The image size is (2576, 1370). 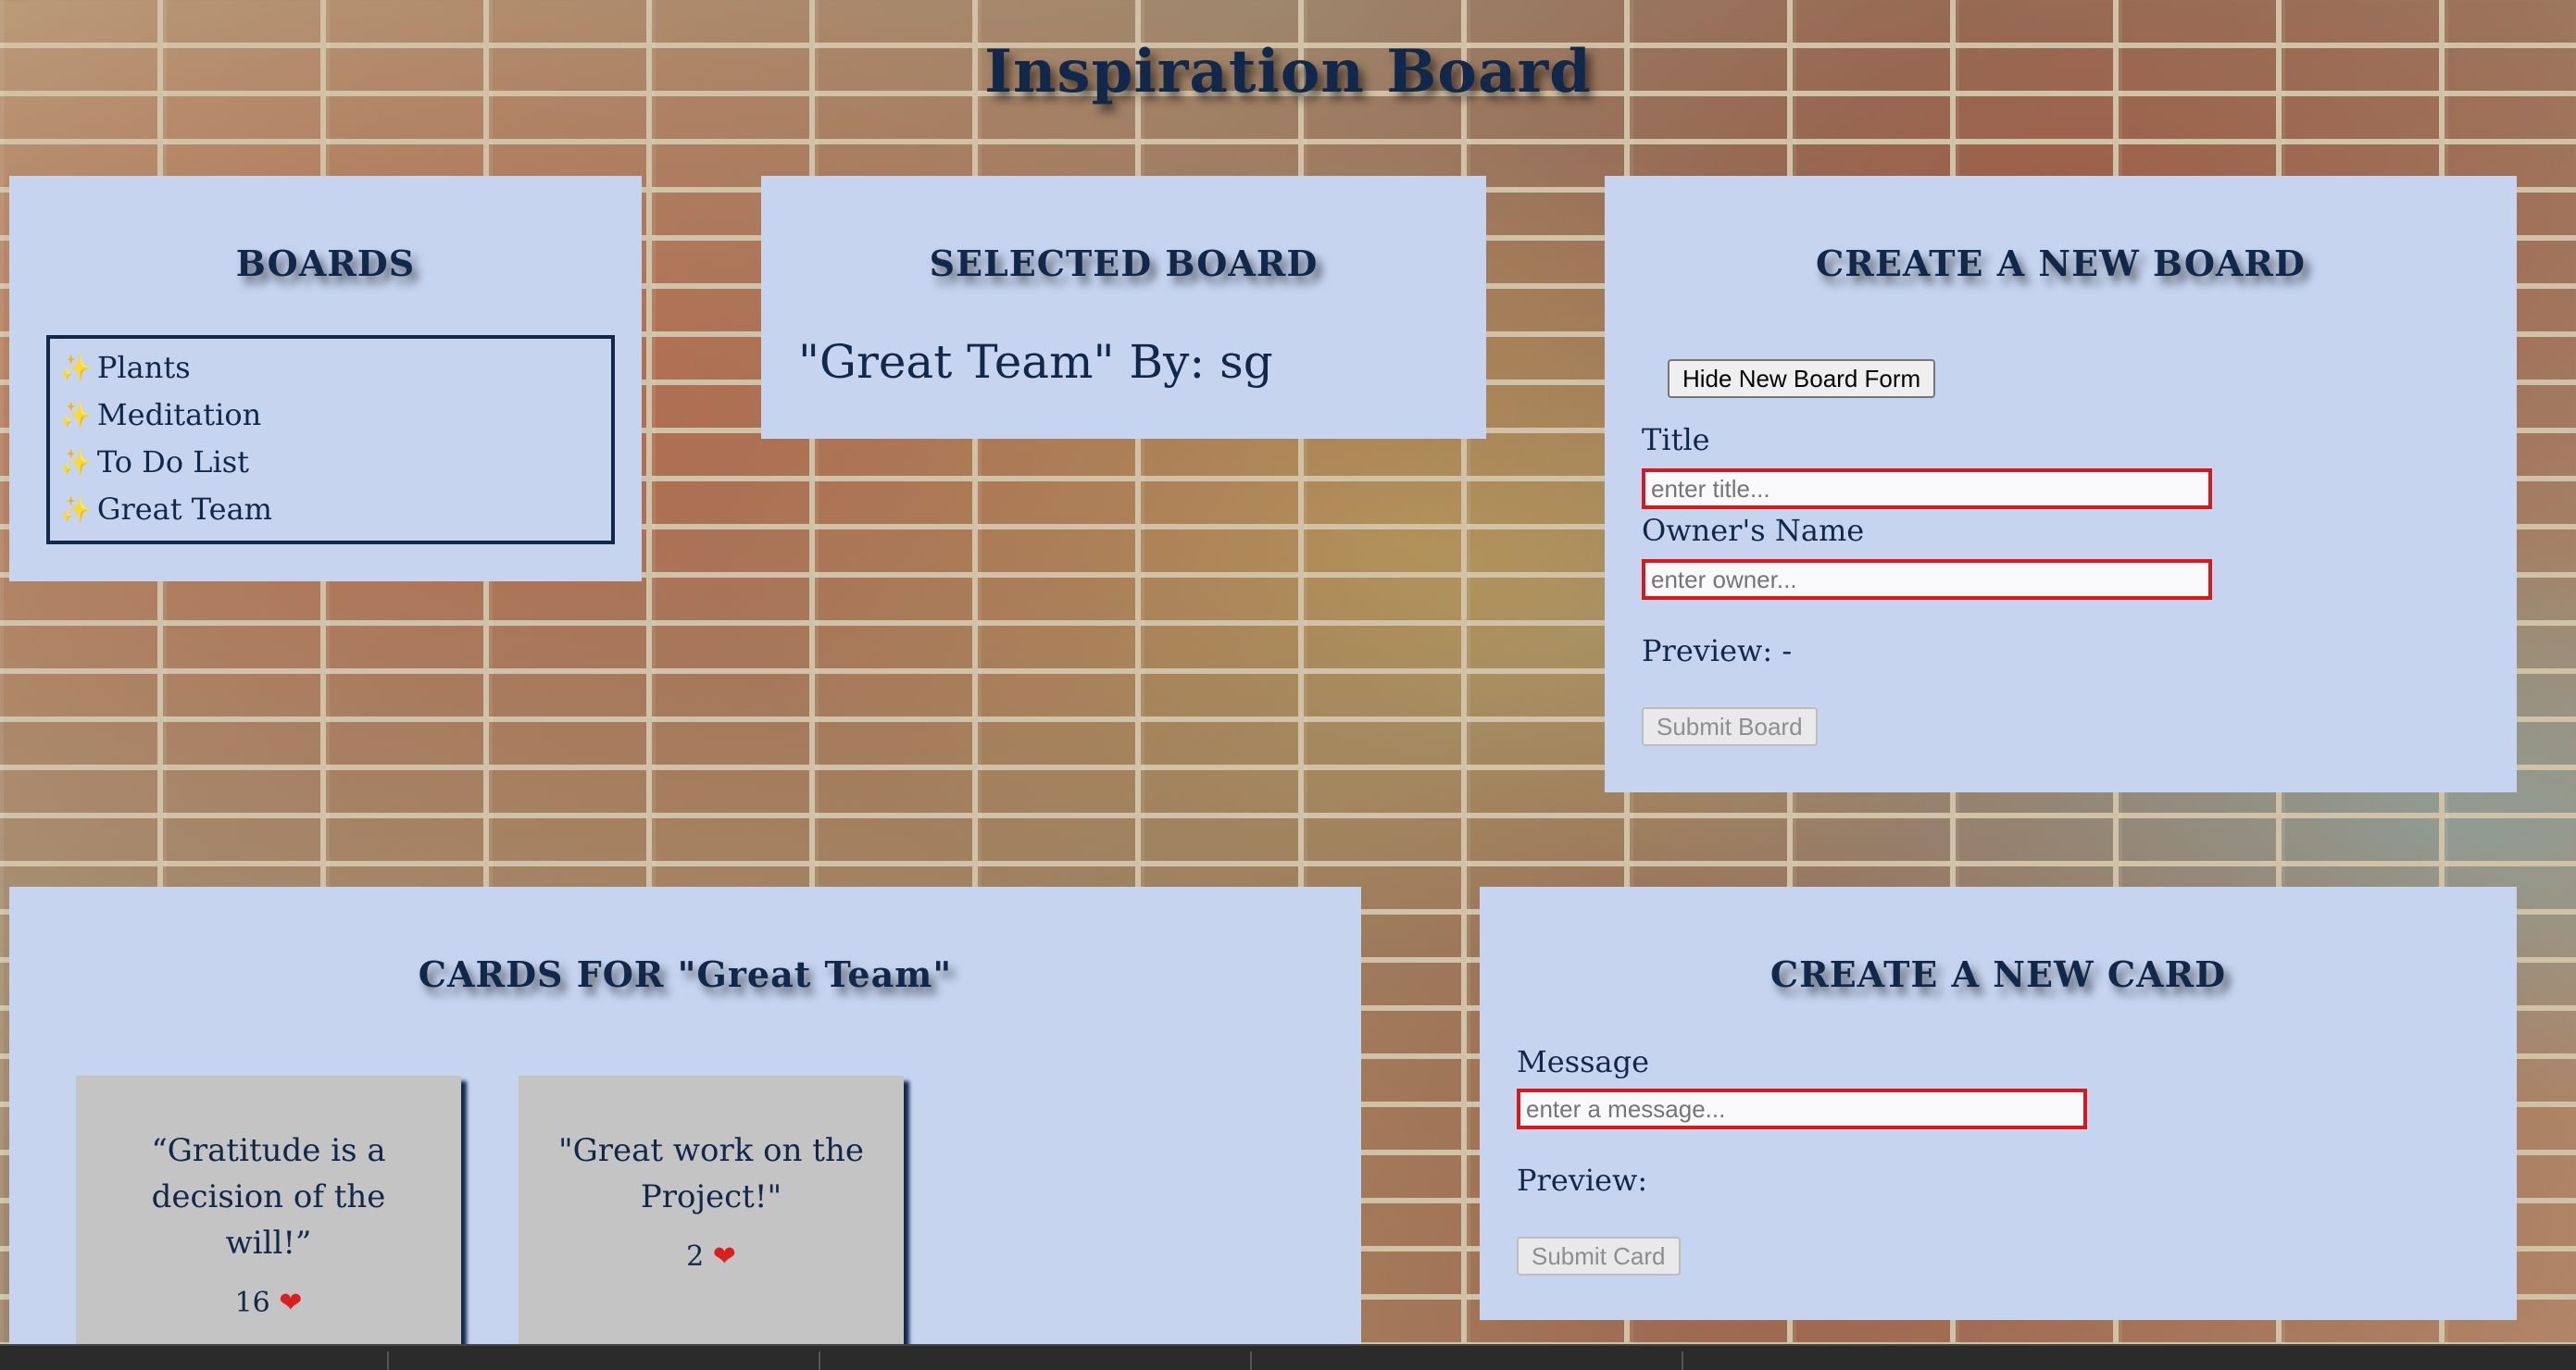 I want to click on title-label: Title, so click(x=1676, y=439).